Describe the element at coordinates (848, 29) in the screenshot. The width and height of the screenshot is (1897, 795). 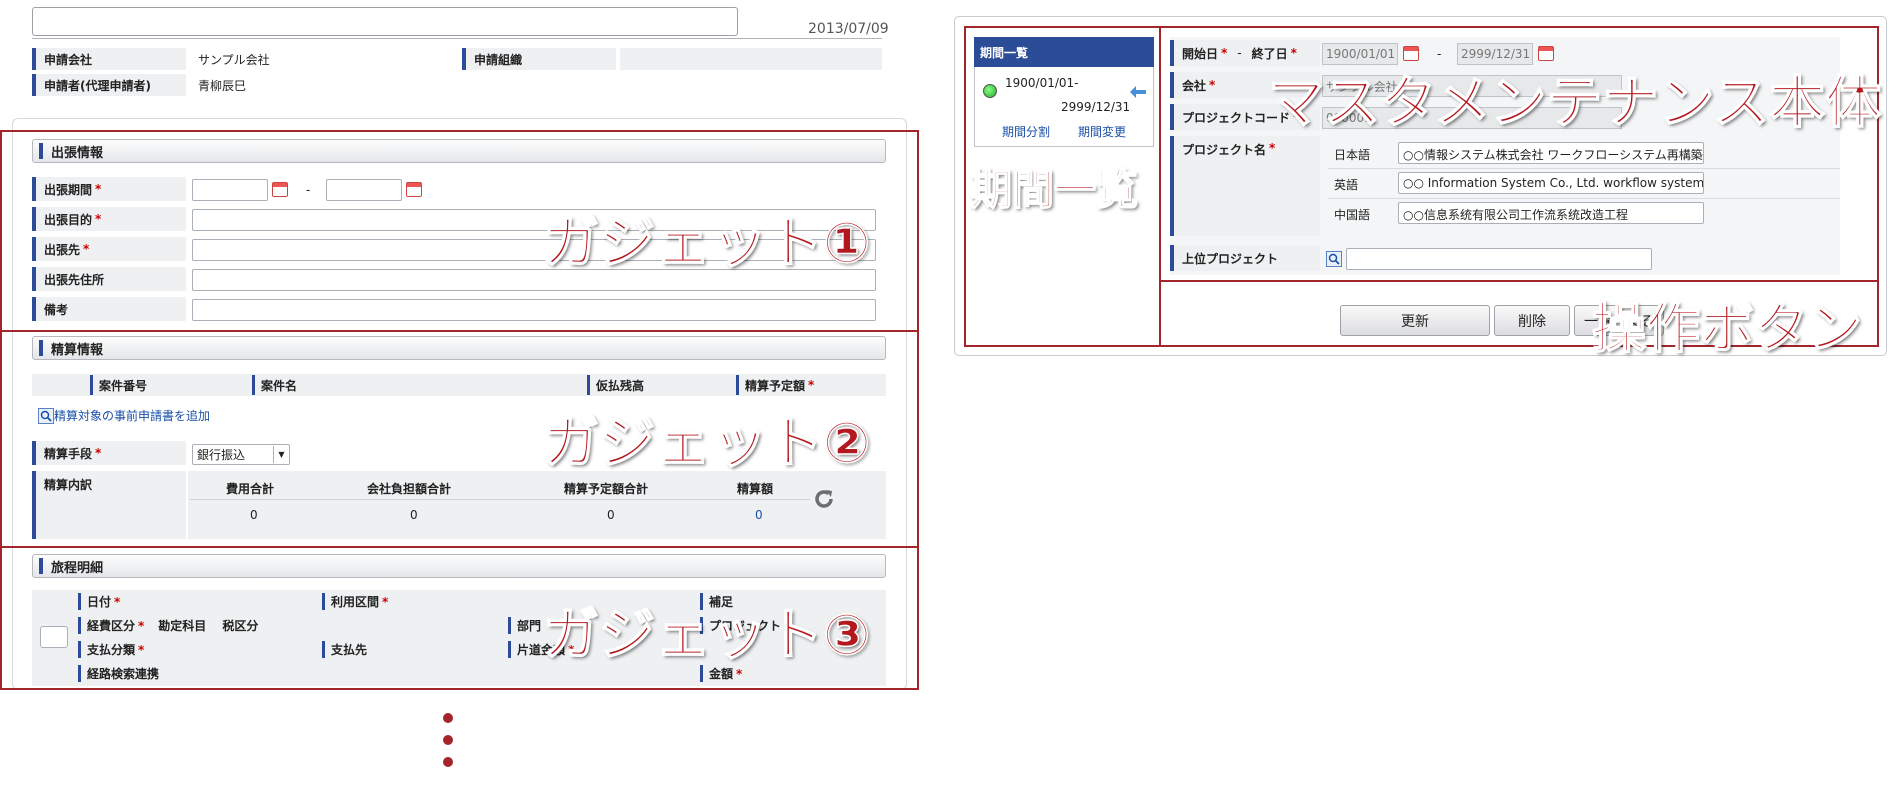
I see `header-date: 2013/07/09` at that location.